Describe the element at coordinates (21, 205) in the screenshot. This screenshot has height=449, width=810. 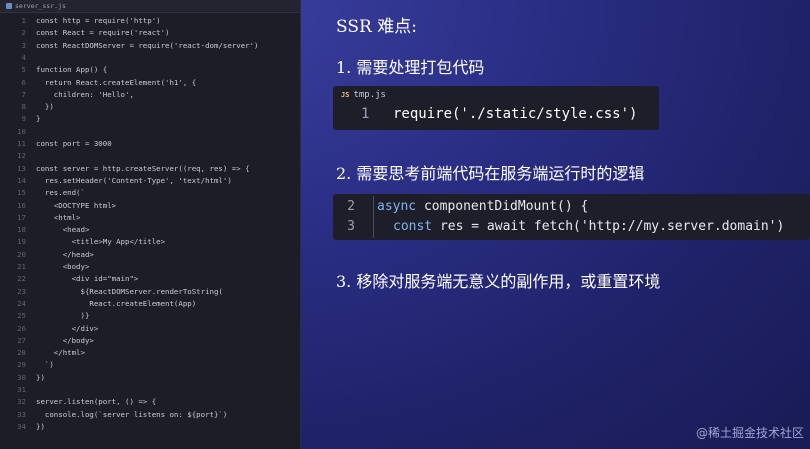
I see `line-number: 16` at that location.